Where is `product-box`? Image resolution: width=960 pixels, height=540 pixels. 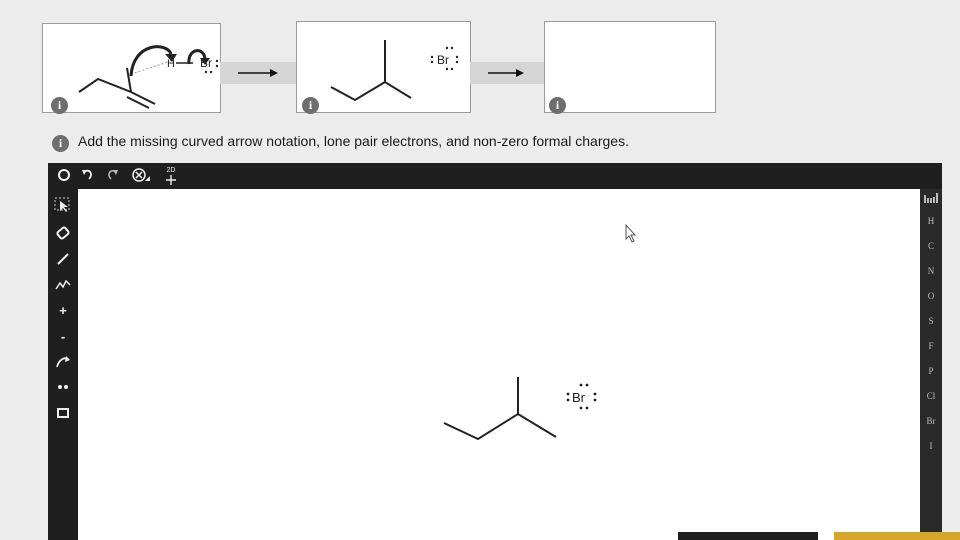
product-box is located at coordinates (630, 67).